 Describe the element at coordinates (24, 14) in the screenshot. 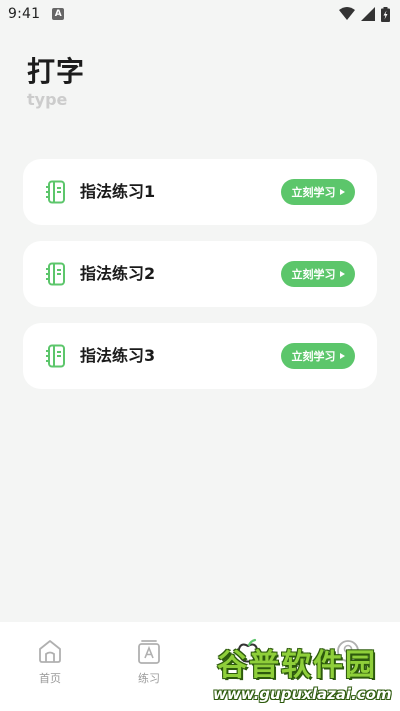

I see `status-time: 9:41` at that location.